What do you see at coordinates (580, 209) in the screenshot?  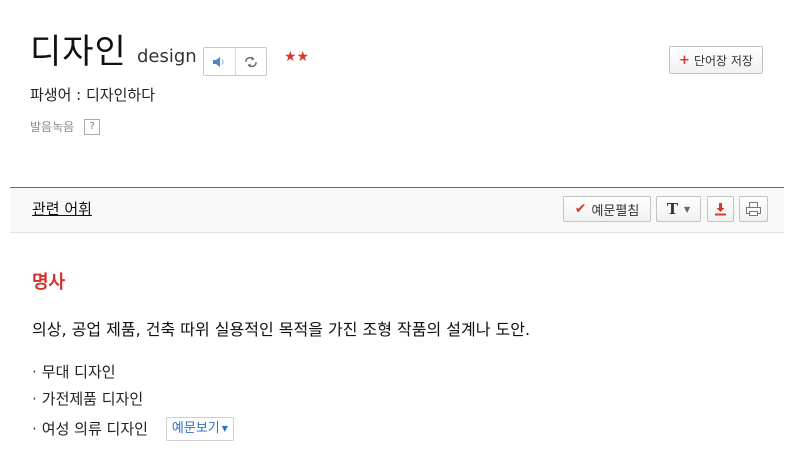 I see `check-icon: ✔` at bounding box center [580, 209].